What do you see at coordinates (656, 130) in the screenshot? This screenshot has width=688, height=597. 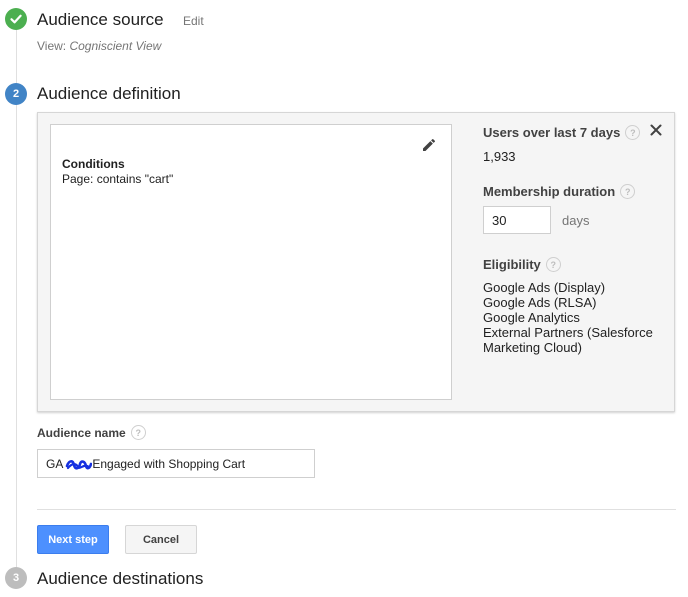 I see `close-icon` at bounding box center [656, 130].